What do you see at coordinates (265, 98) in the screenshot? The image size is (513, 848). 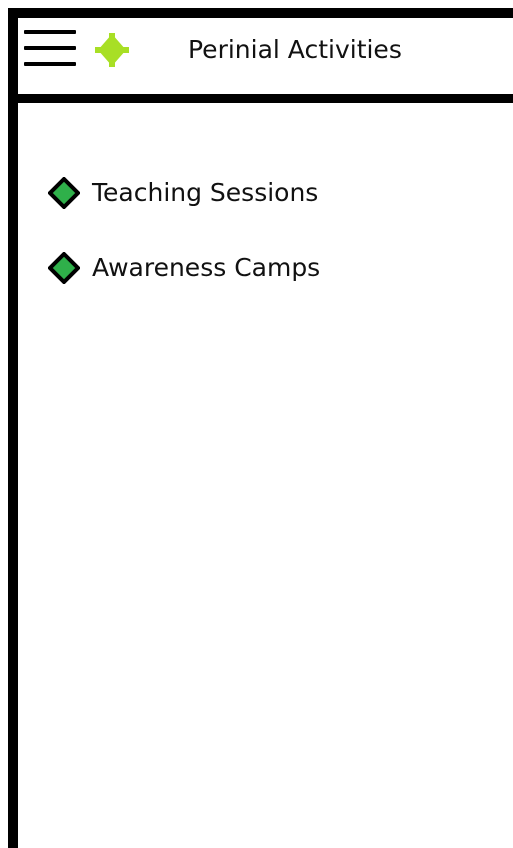 I see `header-divider` at bounding box center [265, 98].